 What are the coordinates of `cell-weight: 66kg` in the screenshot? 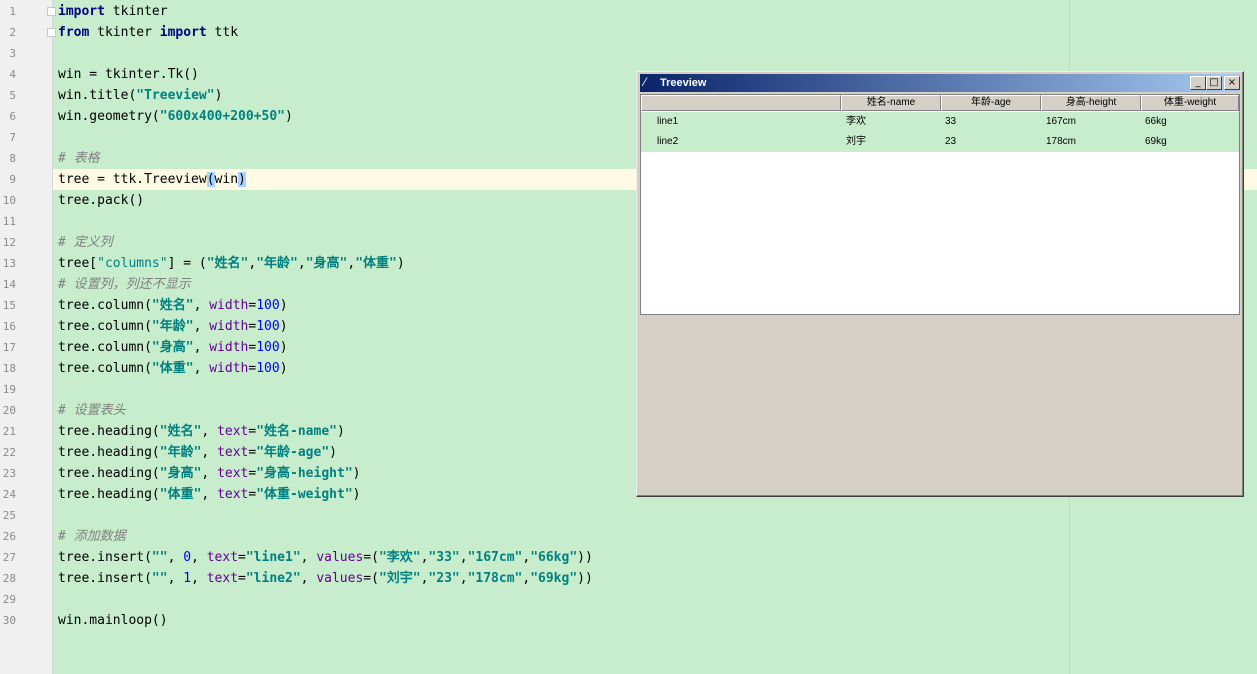 It's located at (1156, 121).